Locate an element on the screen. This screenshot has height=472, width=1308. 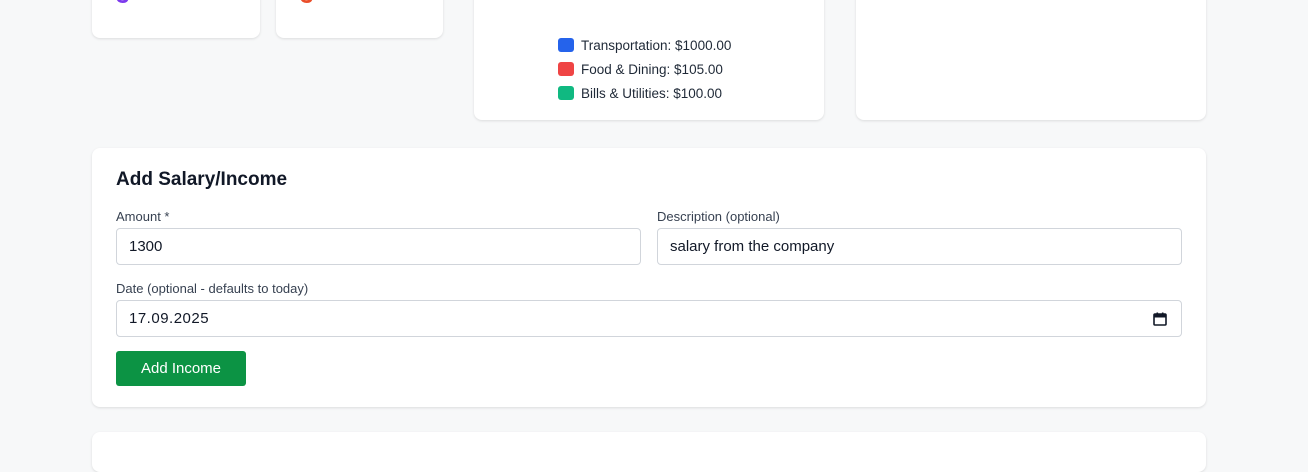
amount-input: 1300 is located at coordinates (378, 246).